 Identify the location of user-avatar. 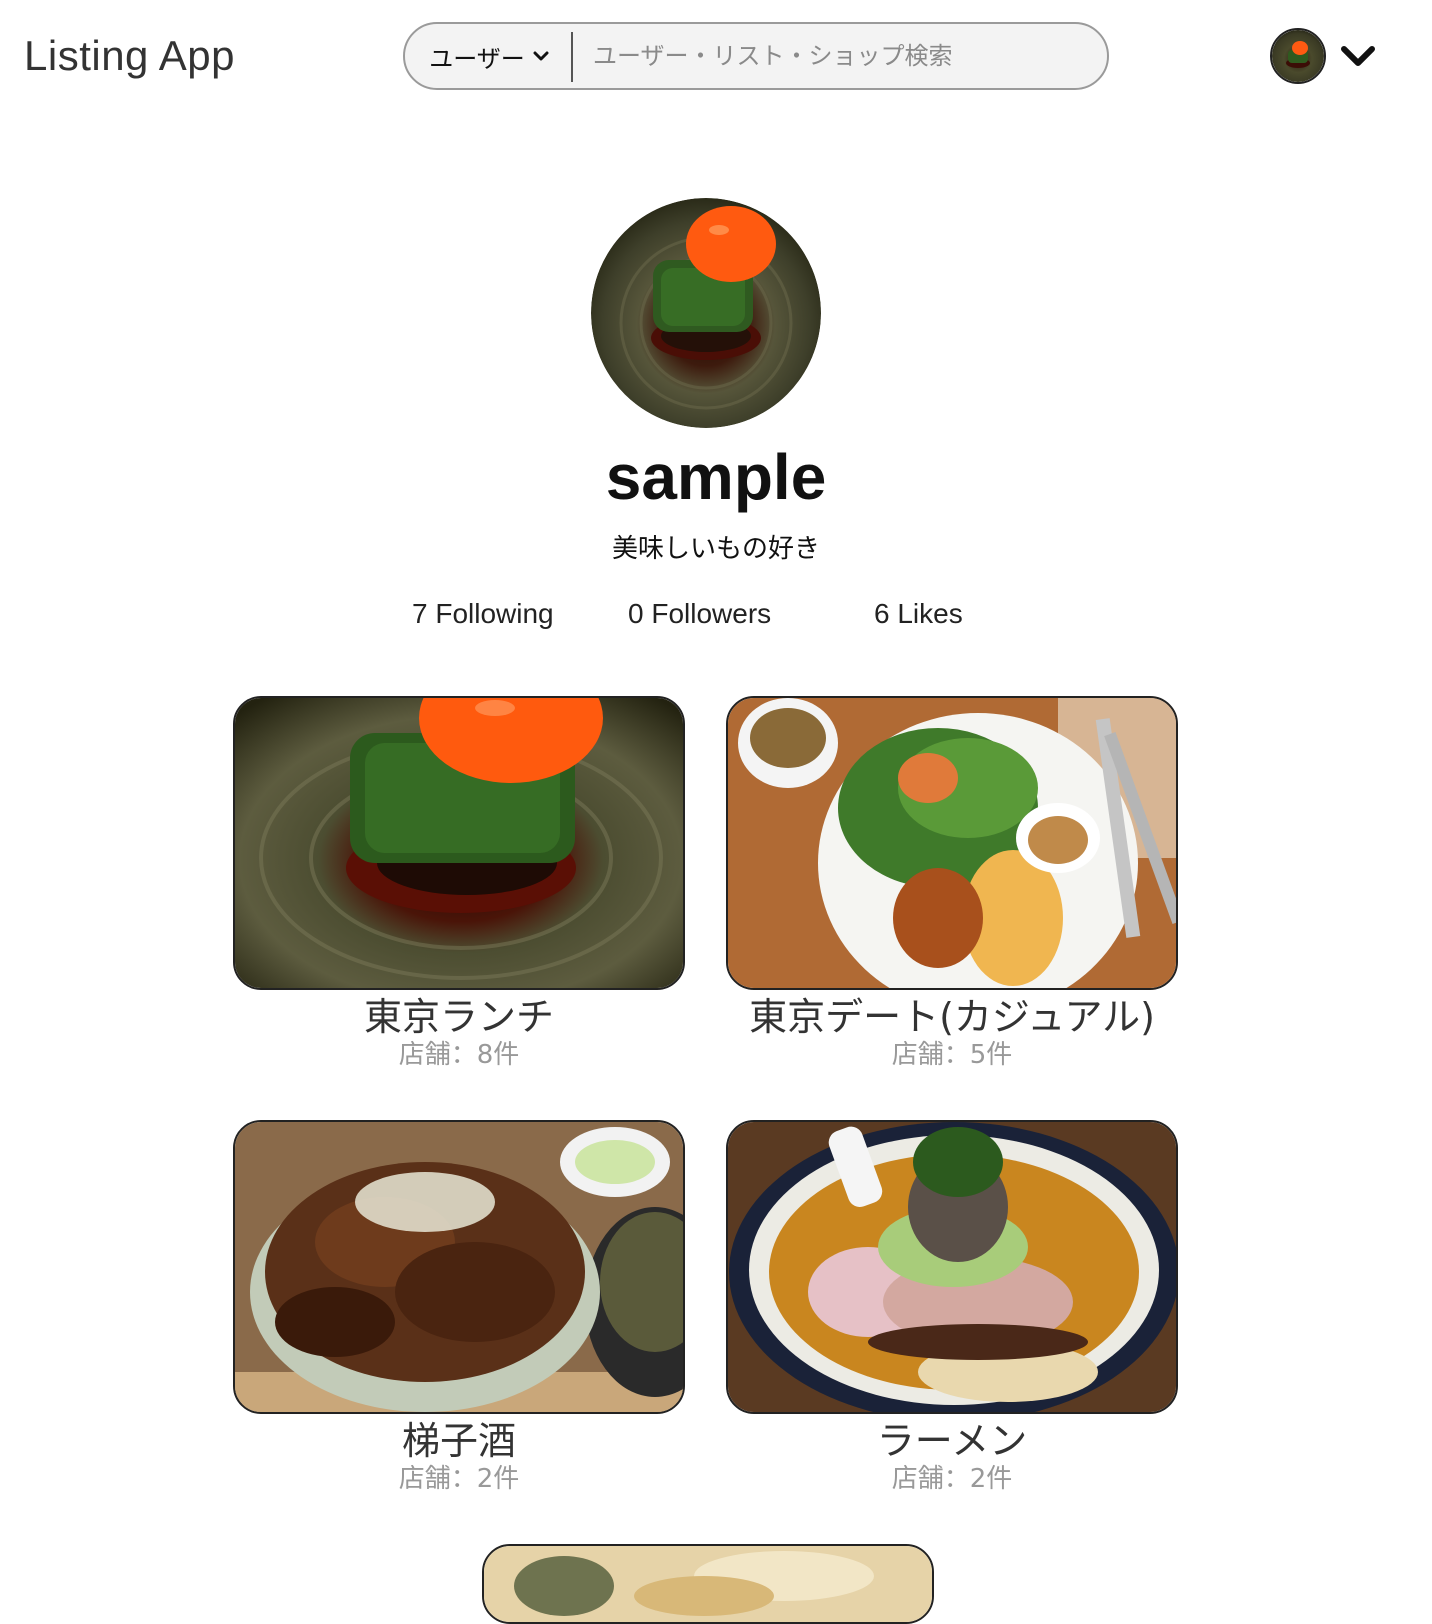
(1298, 56).